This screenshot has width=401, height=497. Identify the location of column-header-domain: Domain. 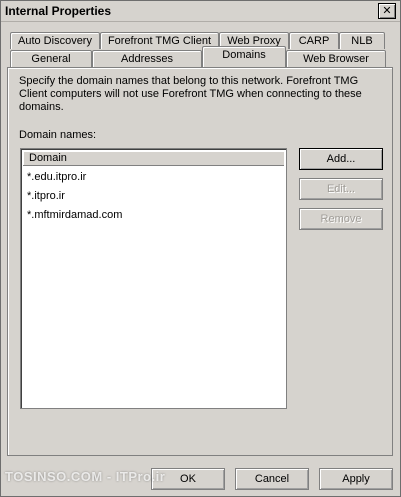
(153, 158).